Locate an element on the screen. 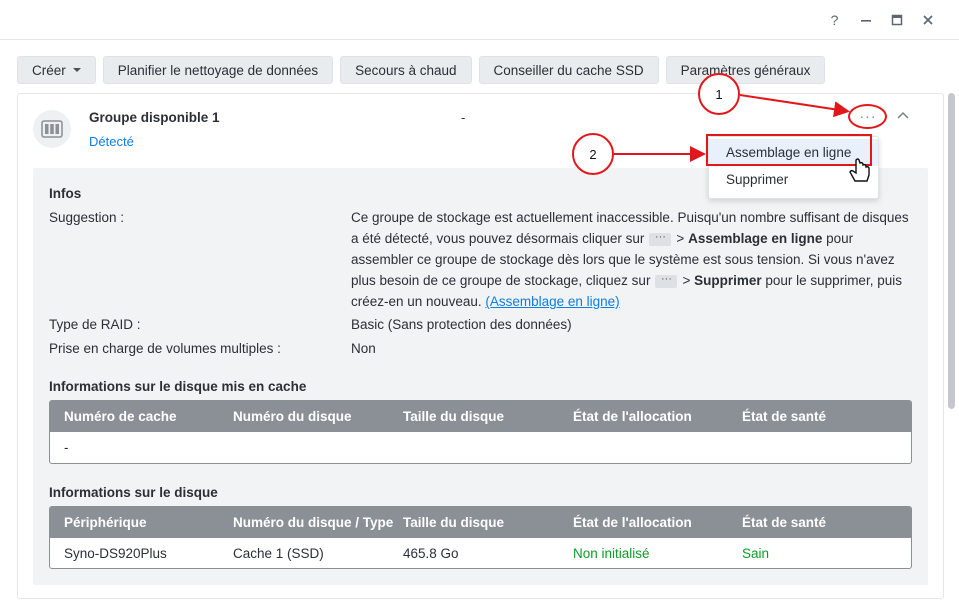  collapse-button is located at coordinates (903, 116).